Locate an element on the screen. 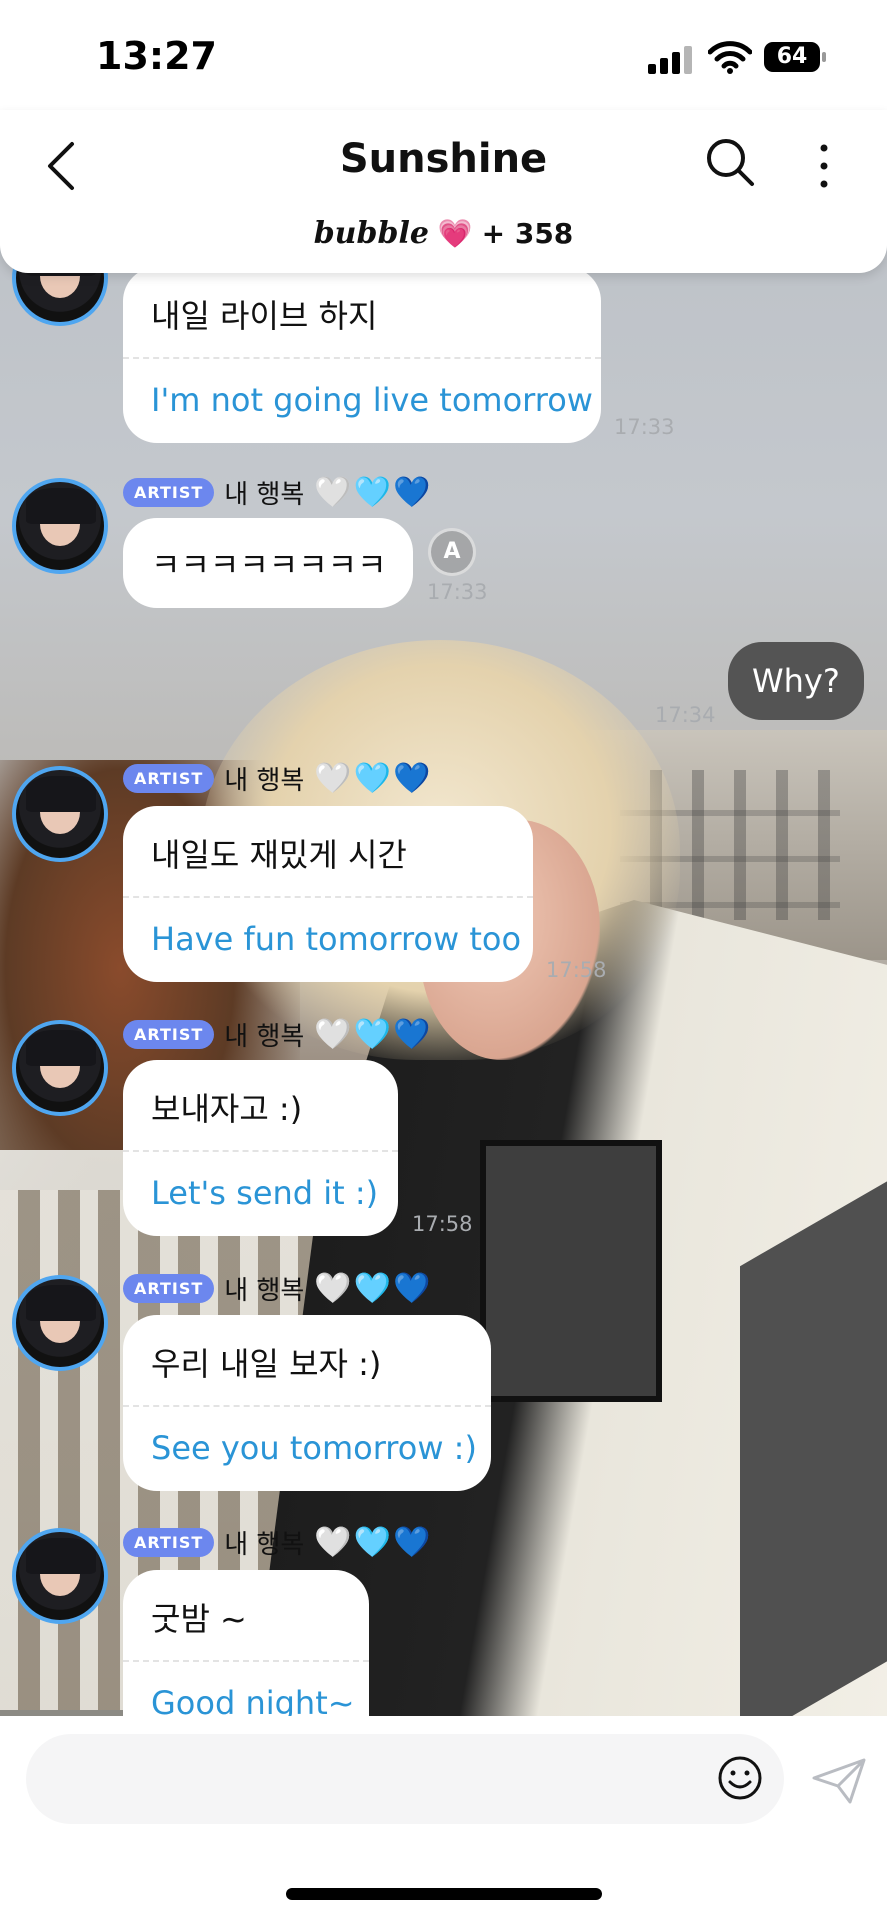 The image size is (887, 1920). message-translation-text: Have fun tomorrow too is located at coordinates (336, 939).